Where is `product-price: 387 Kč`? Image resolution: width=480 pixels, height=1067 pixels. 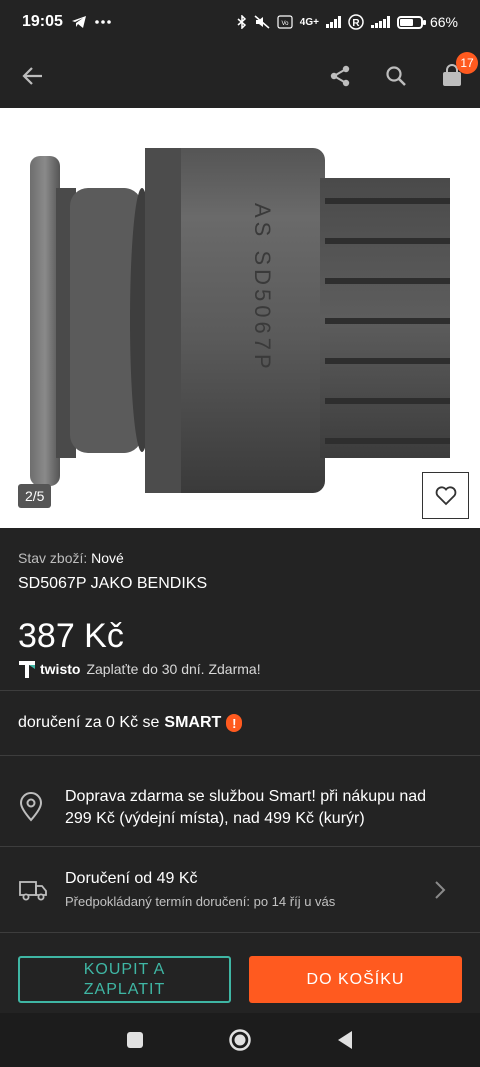 product-price: 387 Kč is located at coordinates (71, 636).